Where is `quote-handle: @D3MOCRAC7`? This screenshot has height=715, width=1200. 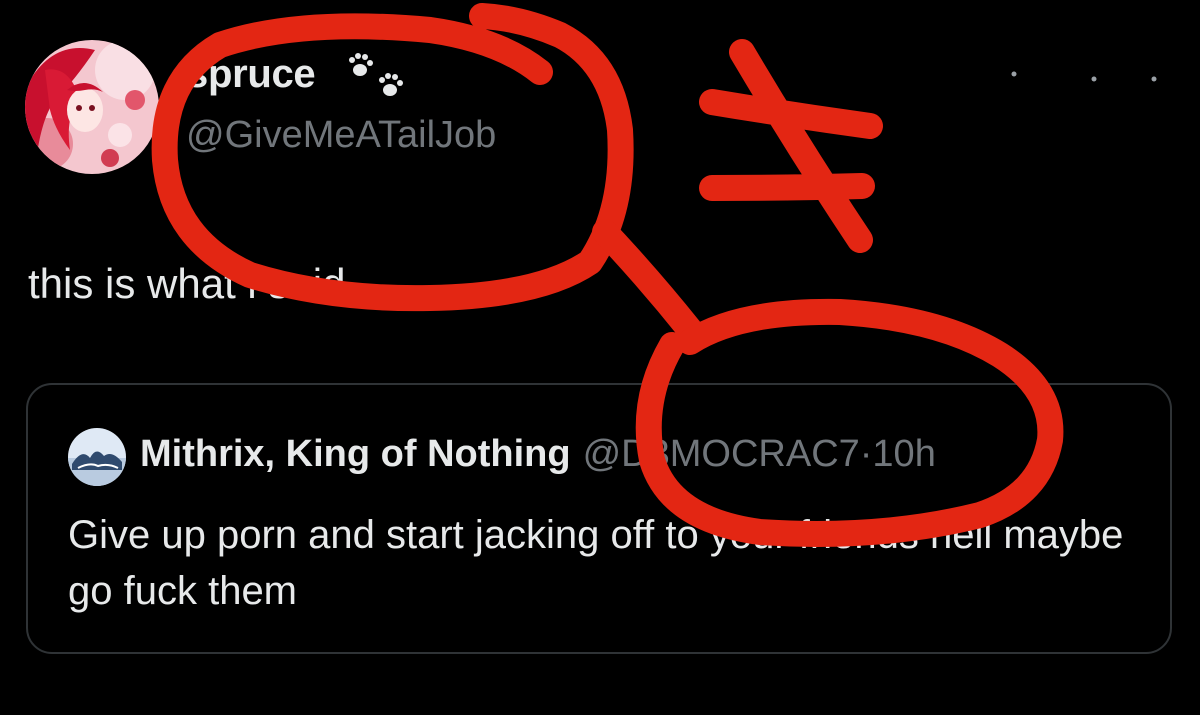
quote-handle: @D3MOCRAC7 is located at coordinates (721, 454).